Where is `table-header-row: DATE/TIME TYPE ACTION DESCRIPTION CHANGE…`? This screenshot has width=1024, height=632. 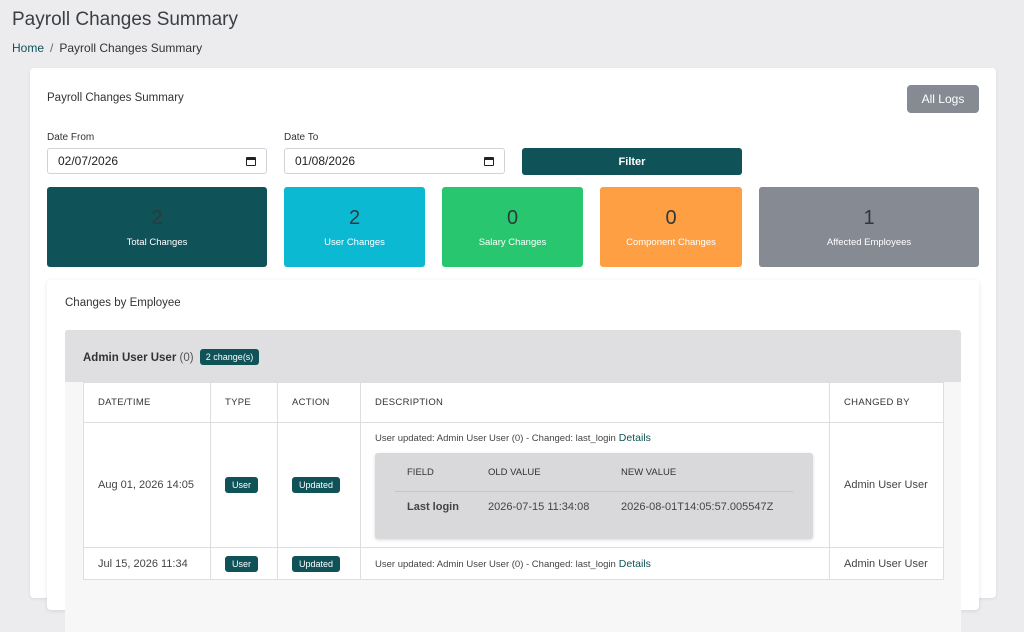
table-header-row: DATE/TIME TYPE ACTION DESCRIPTION CHANGE… is located at coordinates (513, 402).